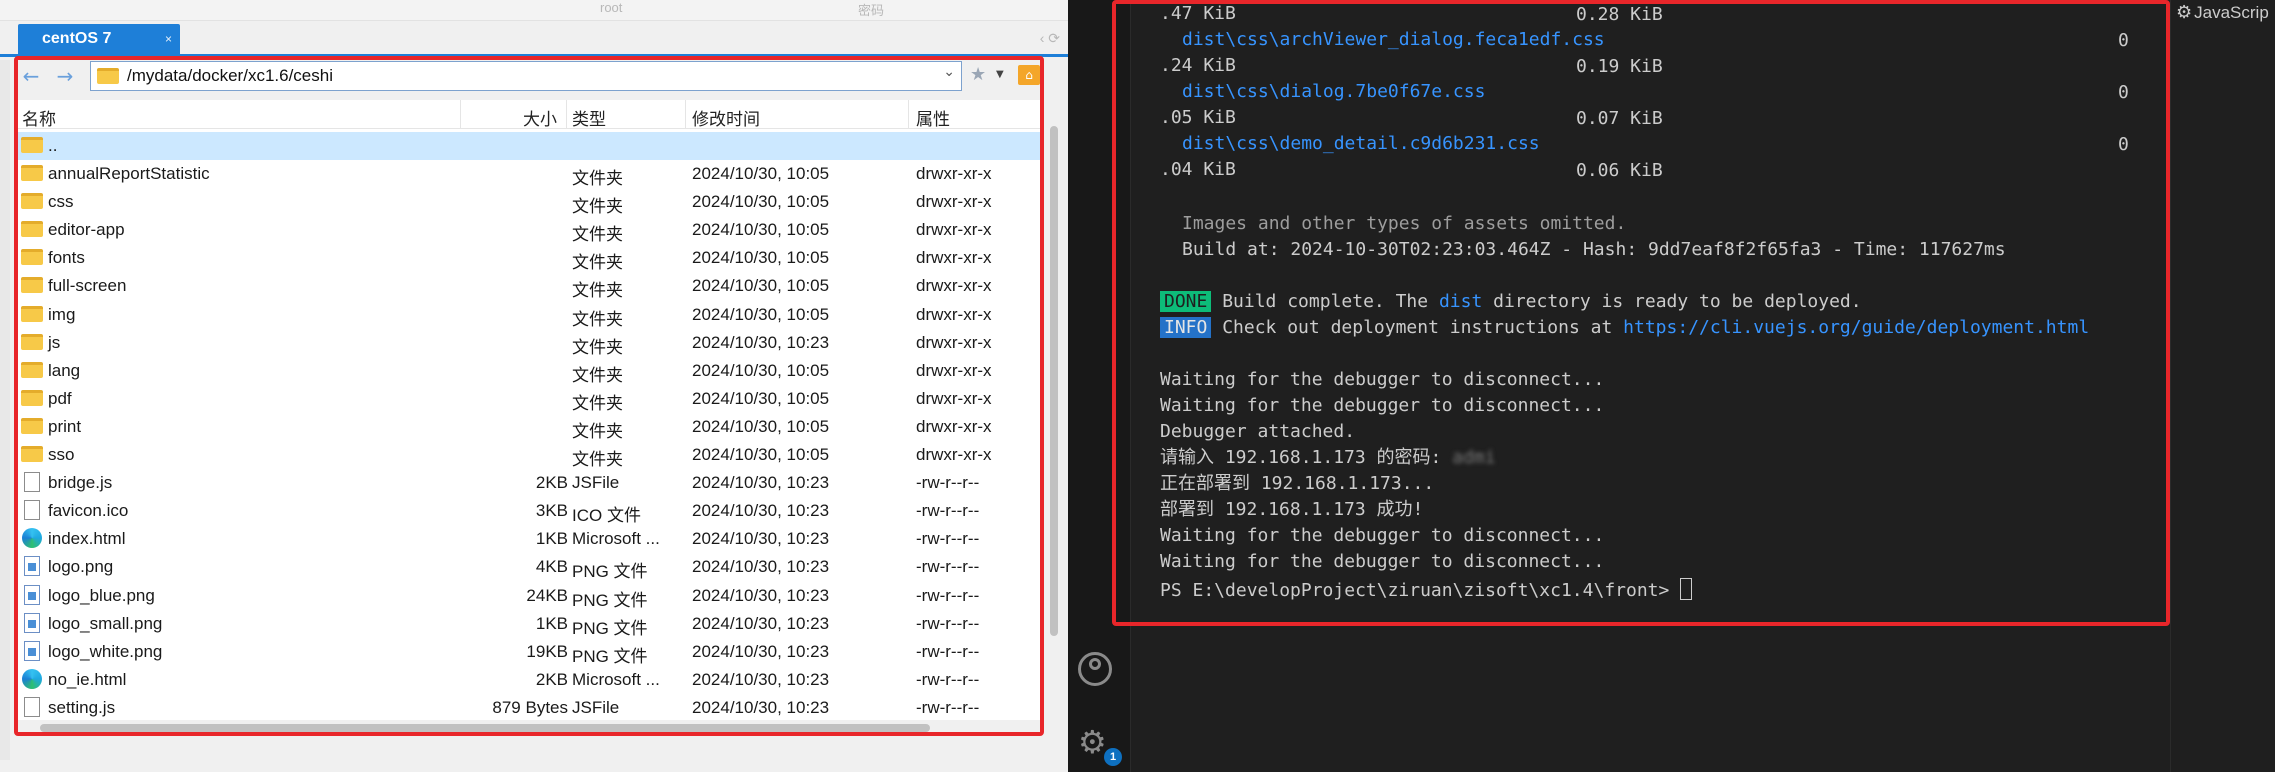 This screenshot has width=2275, height=772. Describe the element at coordinates (2222, 386) in the screenshot. I see `side-panel` at that location.